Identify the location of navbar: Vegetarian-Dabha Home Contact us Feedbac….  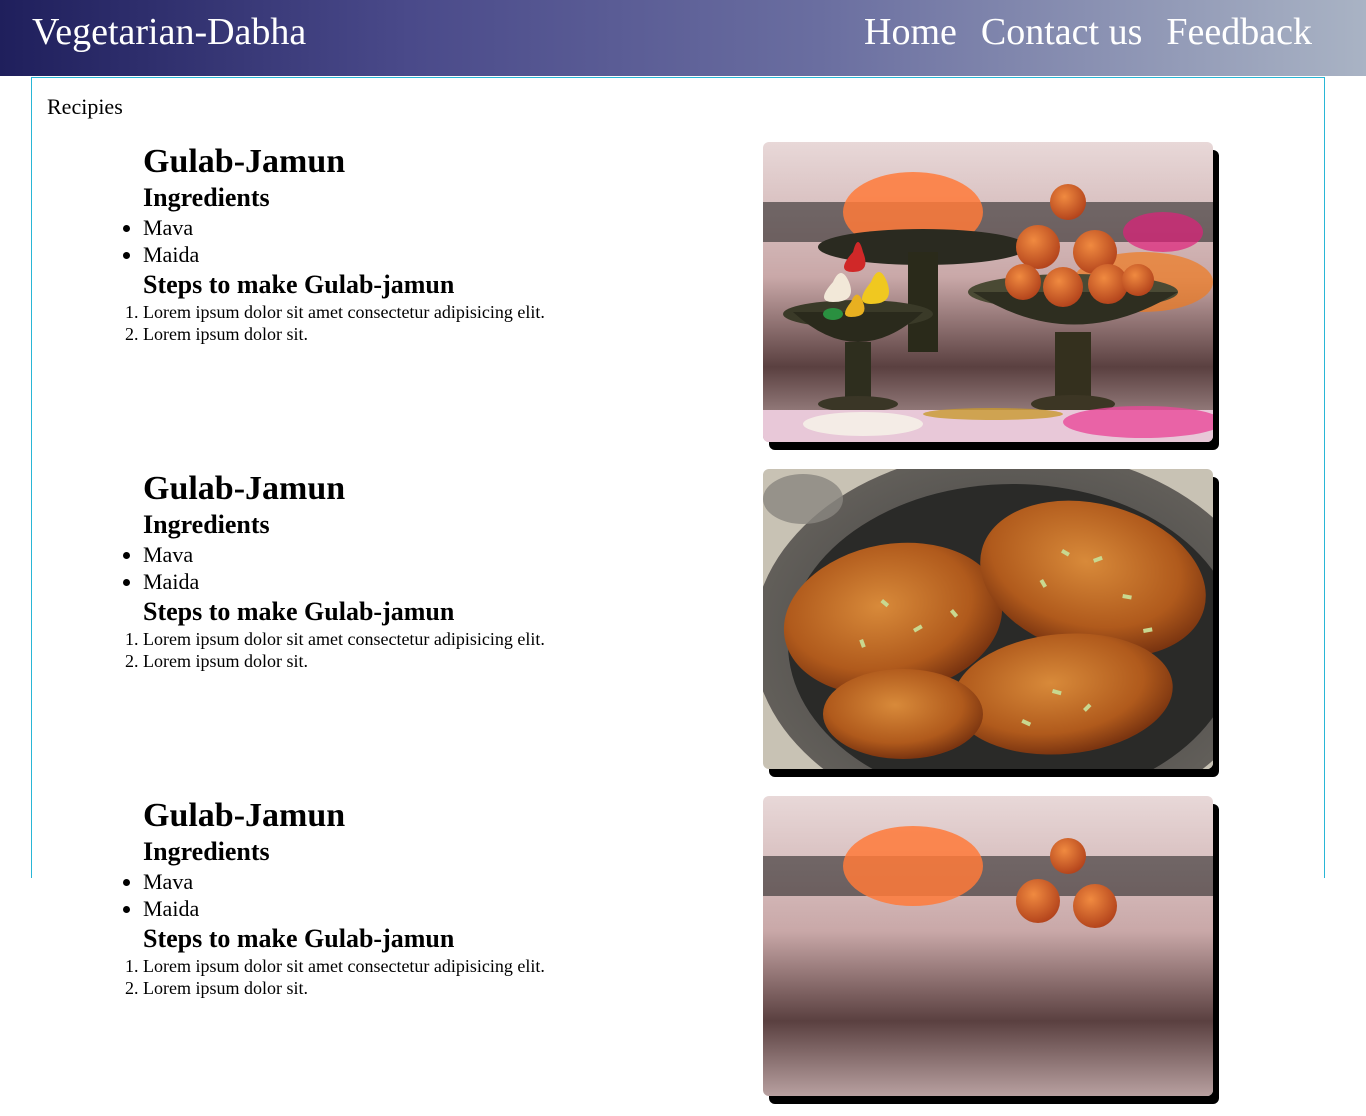
(683, 38).